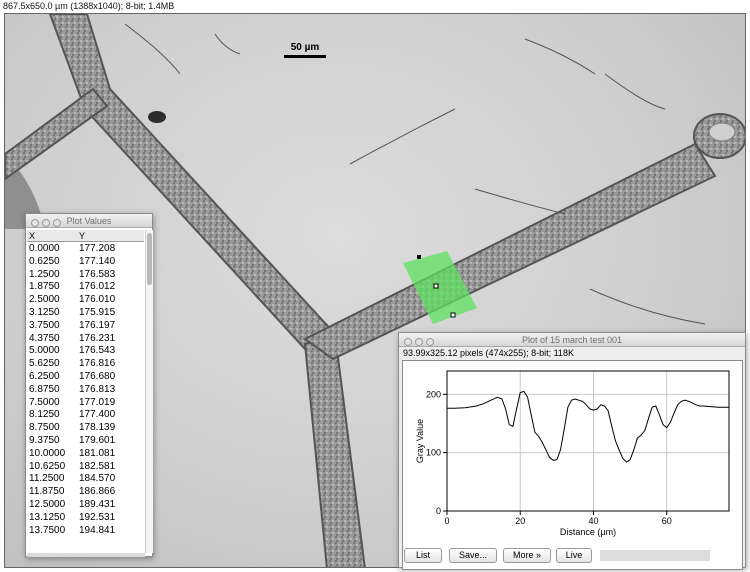 The width and height of the screenshot is (750, 572). I want to click on cell-y: 192.531, so click(97, 517).